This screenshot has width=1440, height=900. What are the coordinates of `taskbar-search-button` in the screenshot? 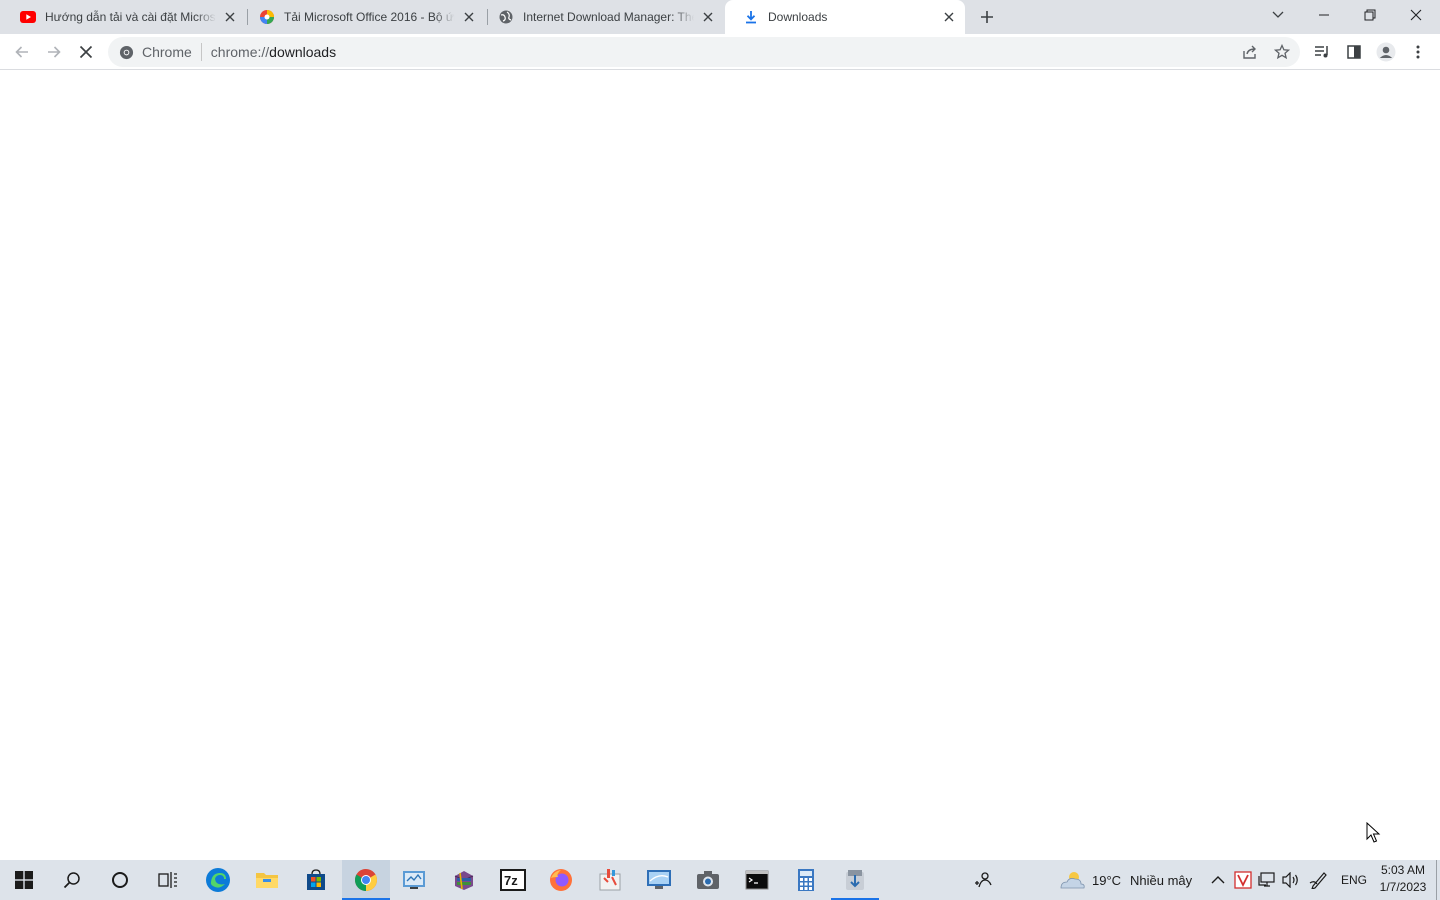 It's located at (72, 880).